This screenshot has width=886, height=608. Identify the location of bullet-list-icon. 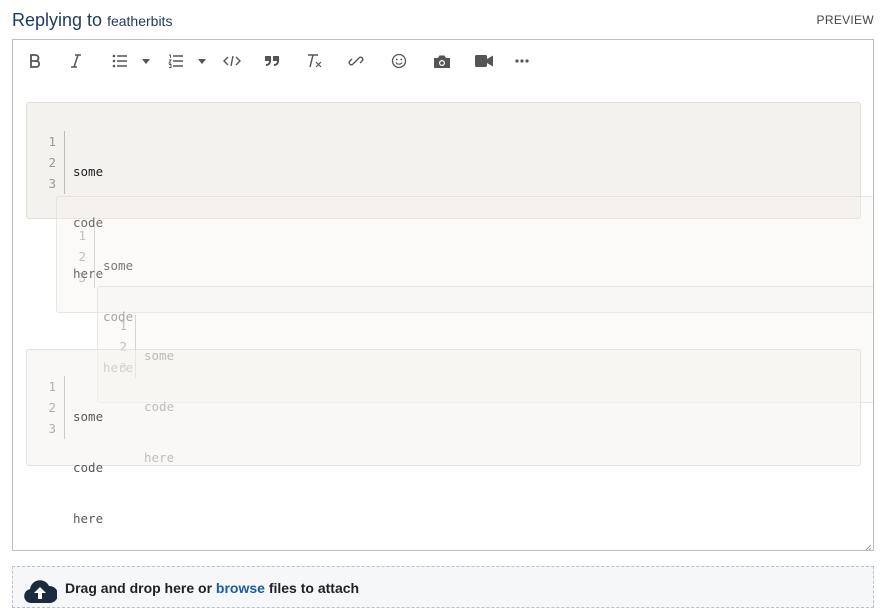
(120, 61).